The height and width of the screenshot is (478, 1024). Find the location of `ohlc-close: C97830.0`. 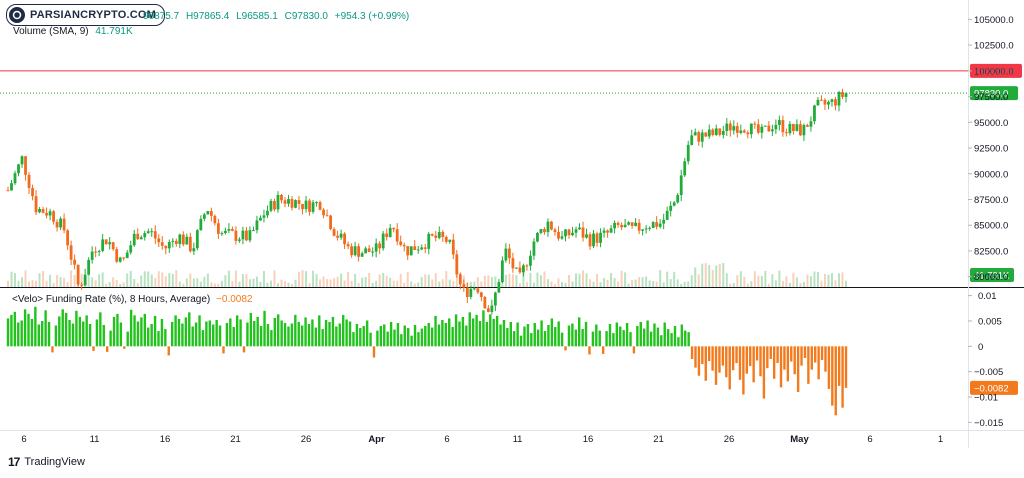

ohlc-close: C97830.0 is located at coordinates (306, 16).